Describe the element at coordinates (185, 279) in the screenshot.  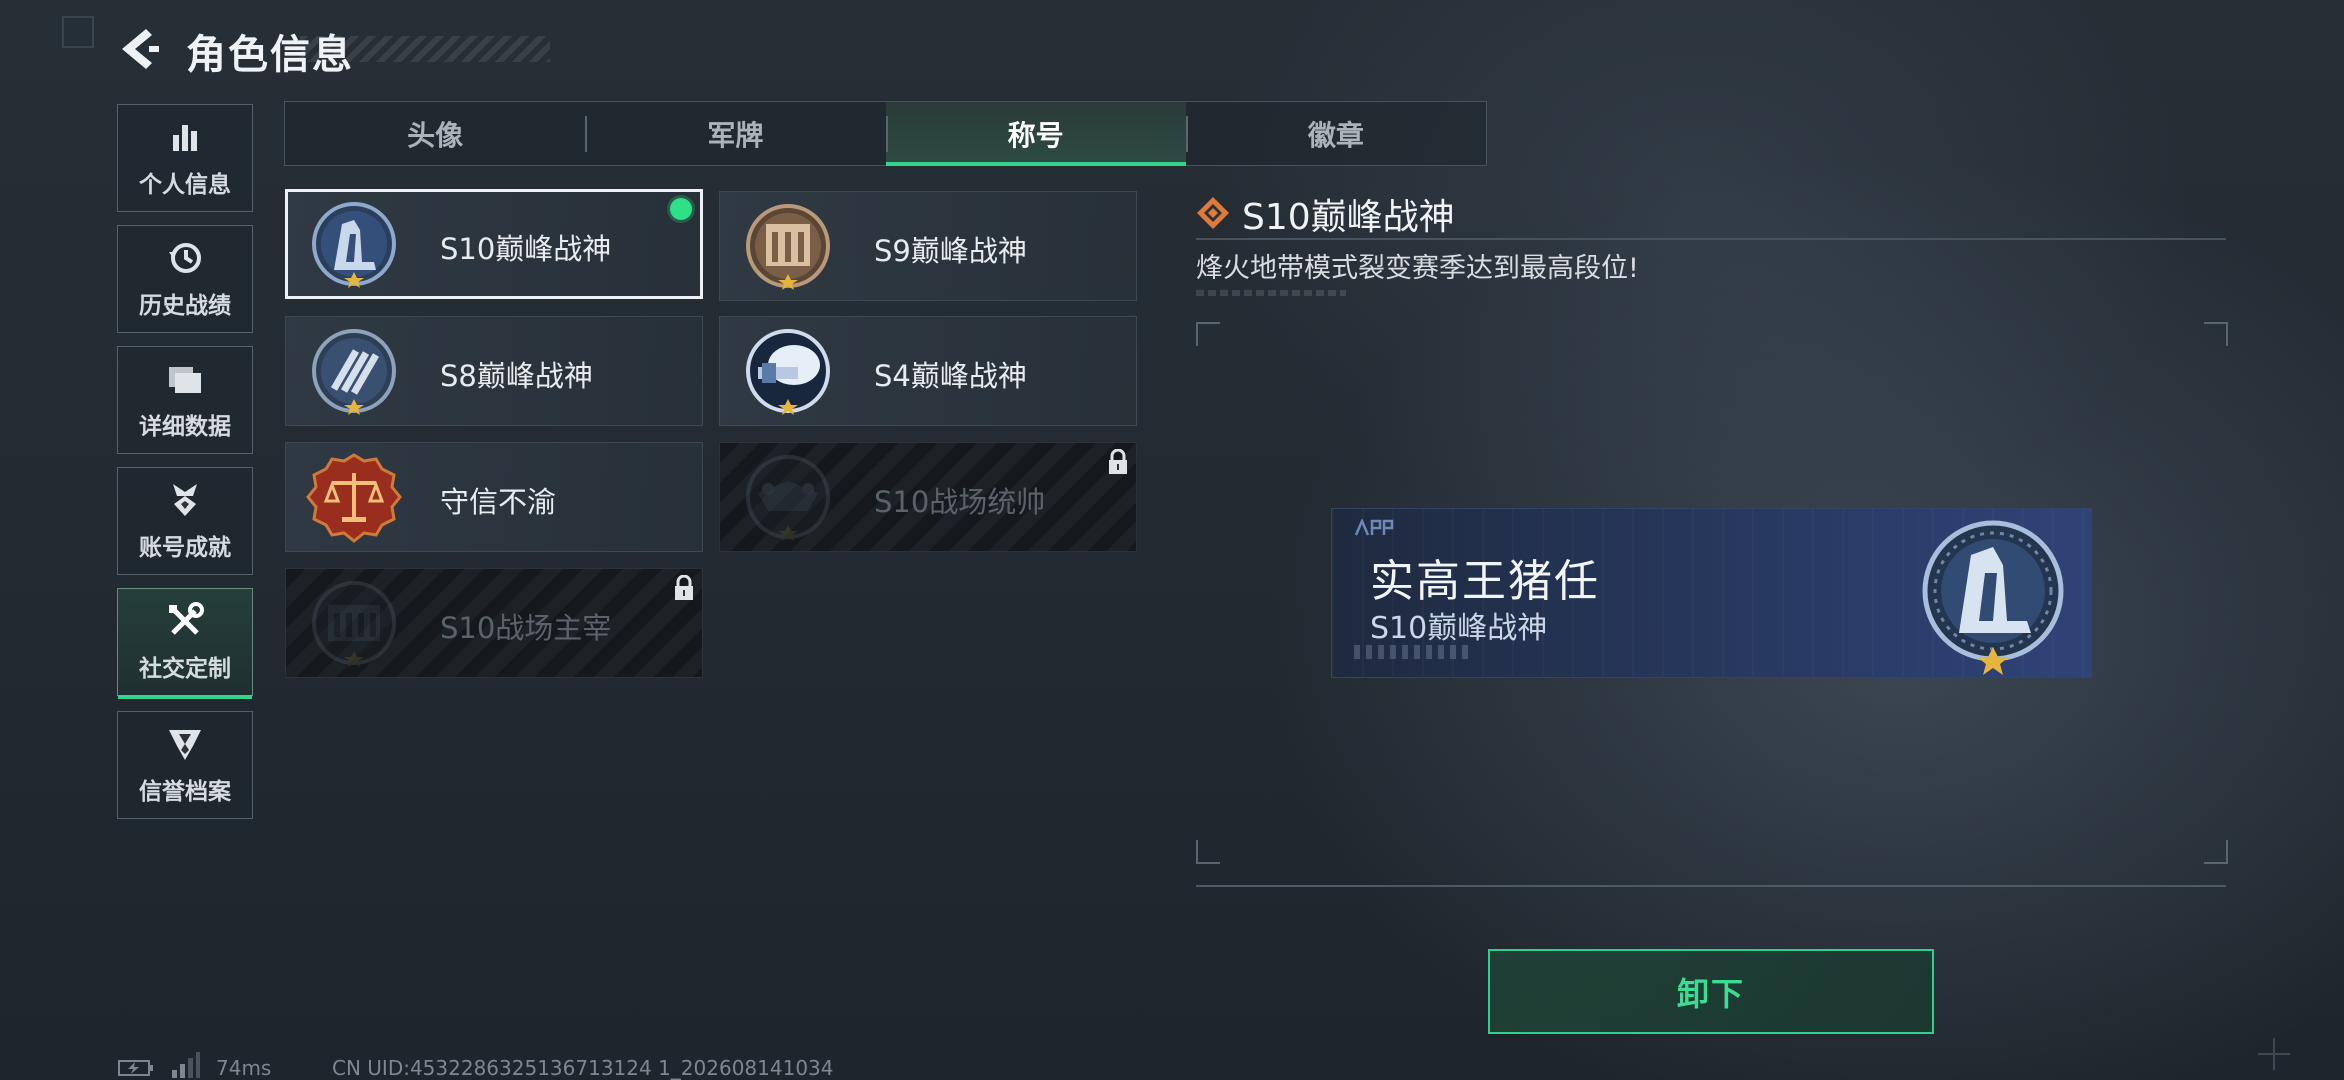
I see `sidebar-item-history: 历史战绩` at that location.